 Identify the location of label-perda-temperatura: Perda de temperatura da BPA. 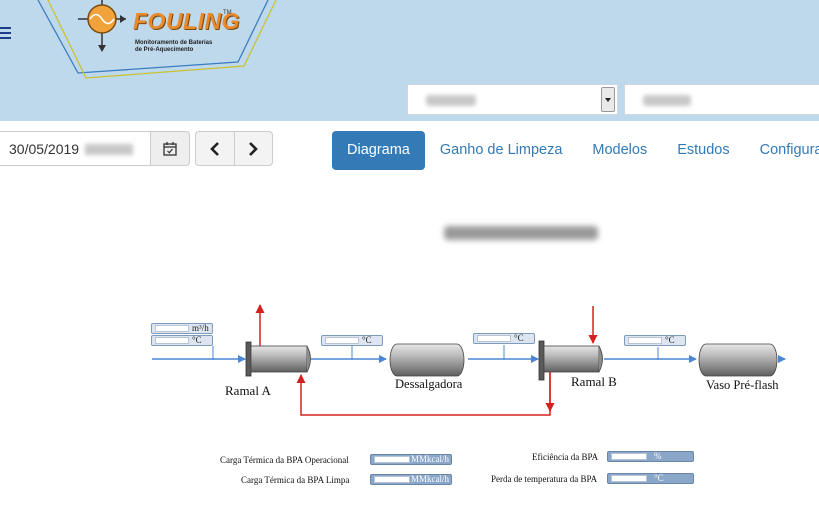
(544, 479).